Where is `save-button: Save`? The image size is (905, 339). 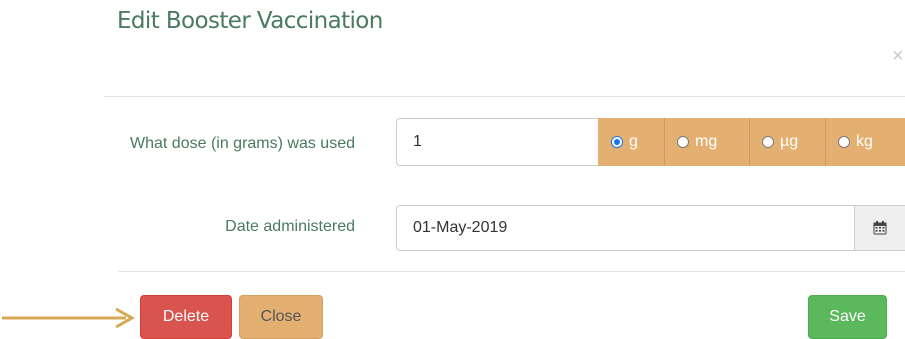
save-button: Save is located at coordinates (847, 317).